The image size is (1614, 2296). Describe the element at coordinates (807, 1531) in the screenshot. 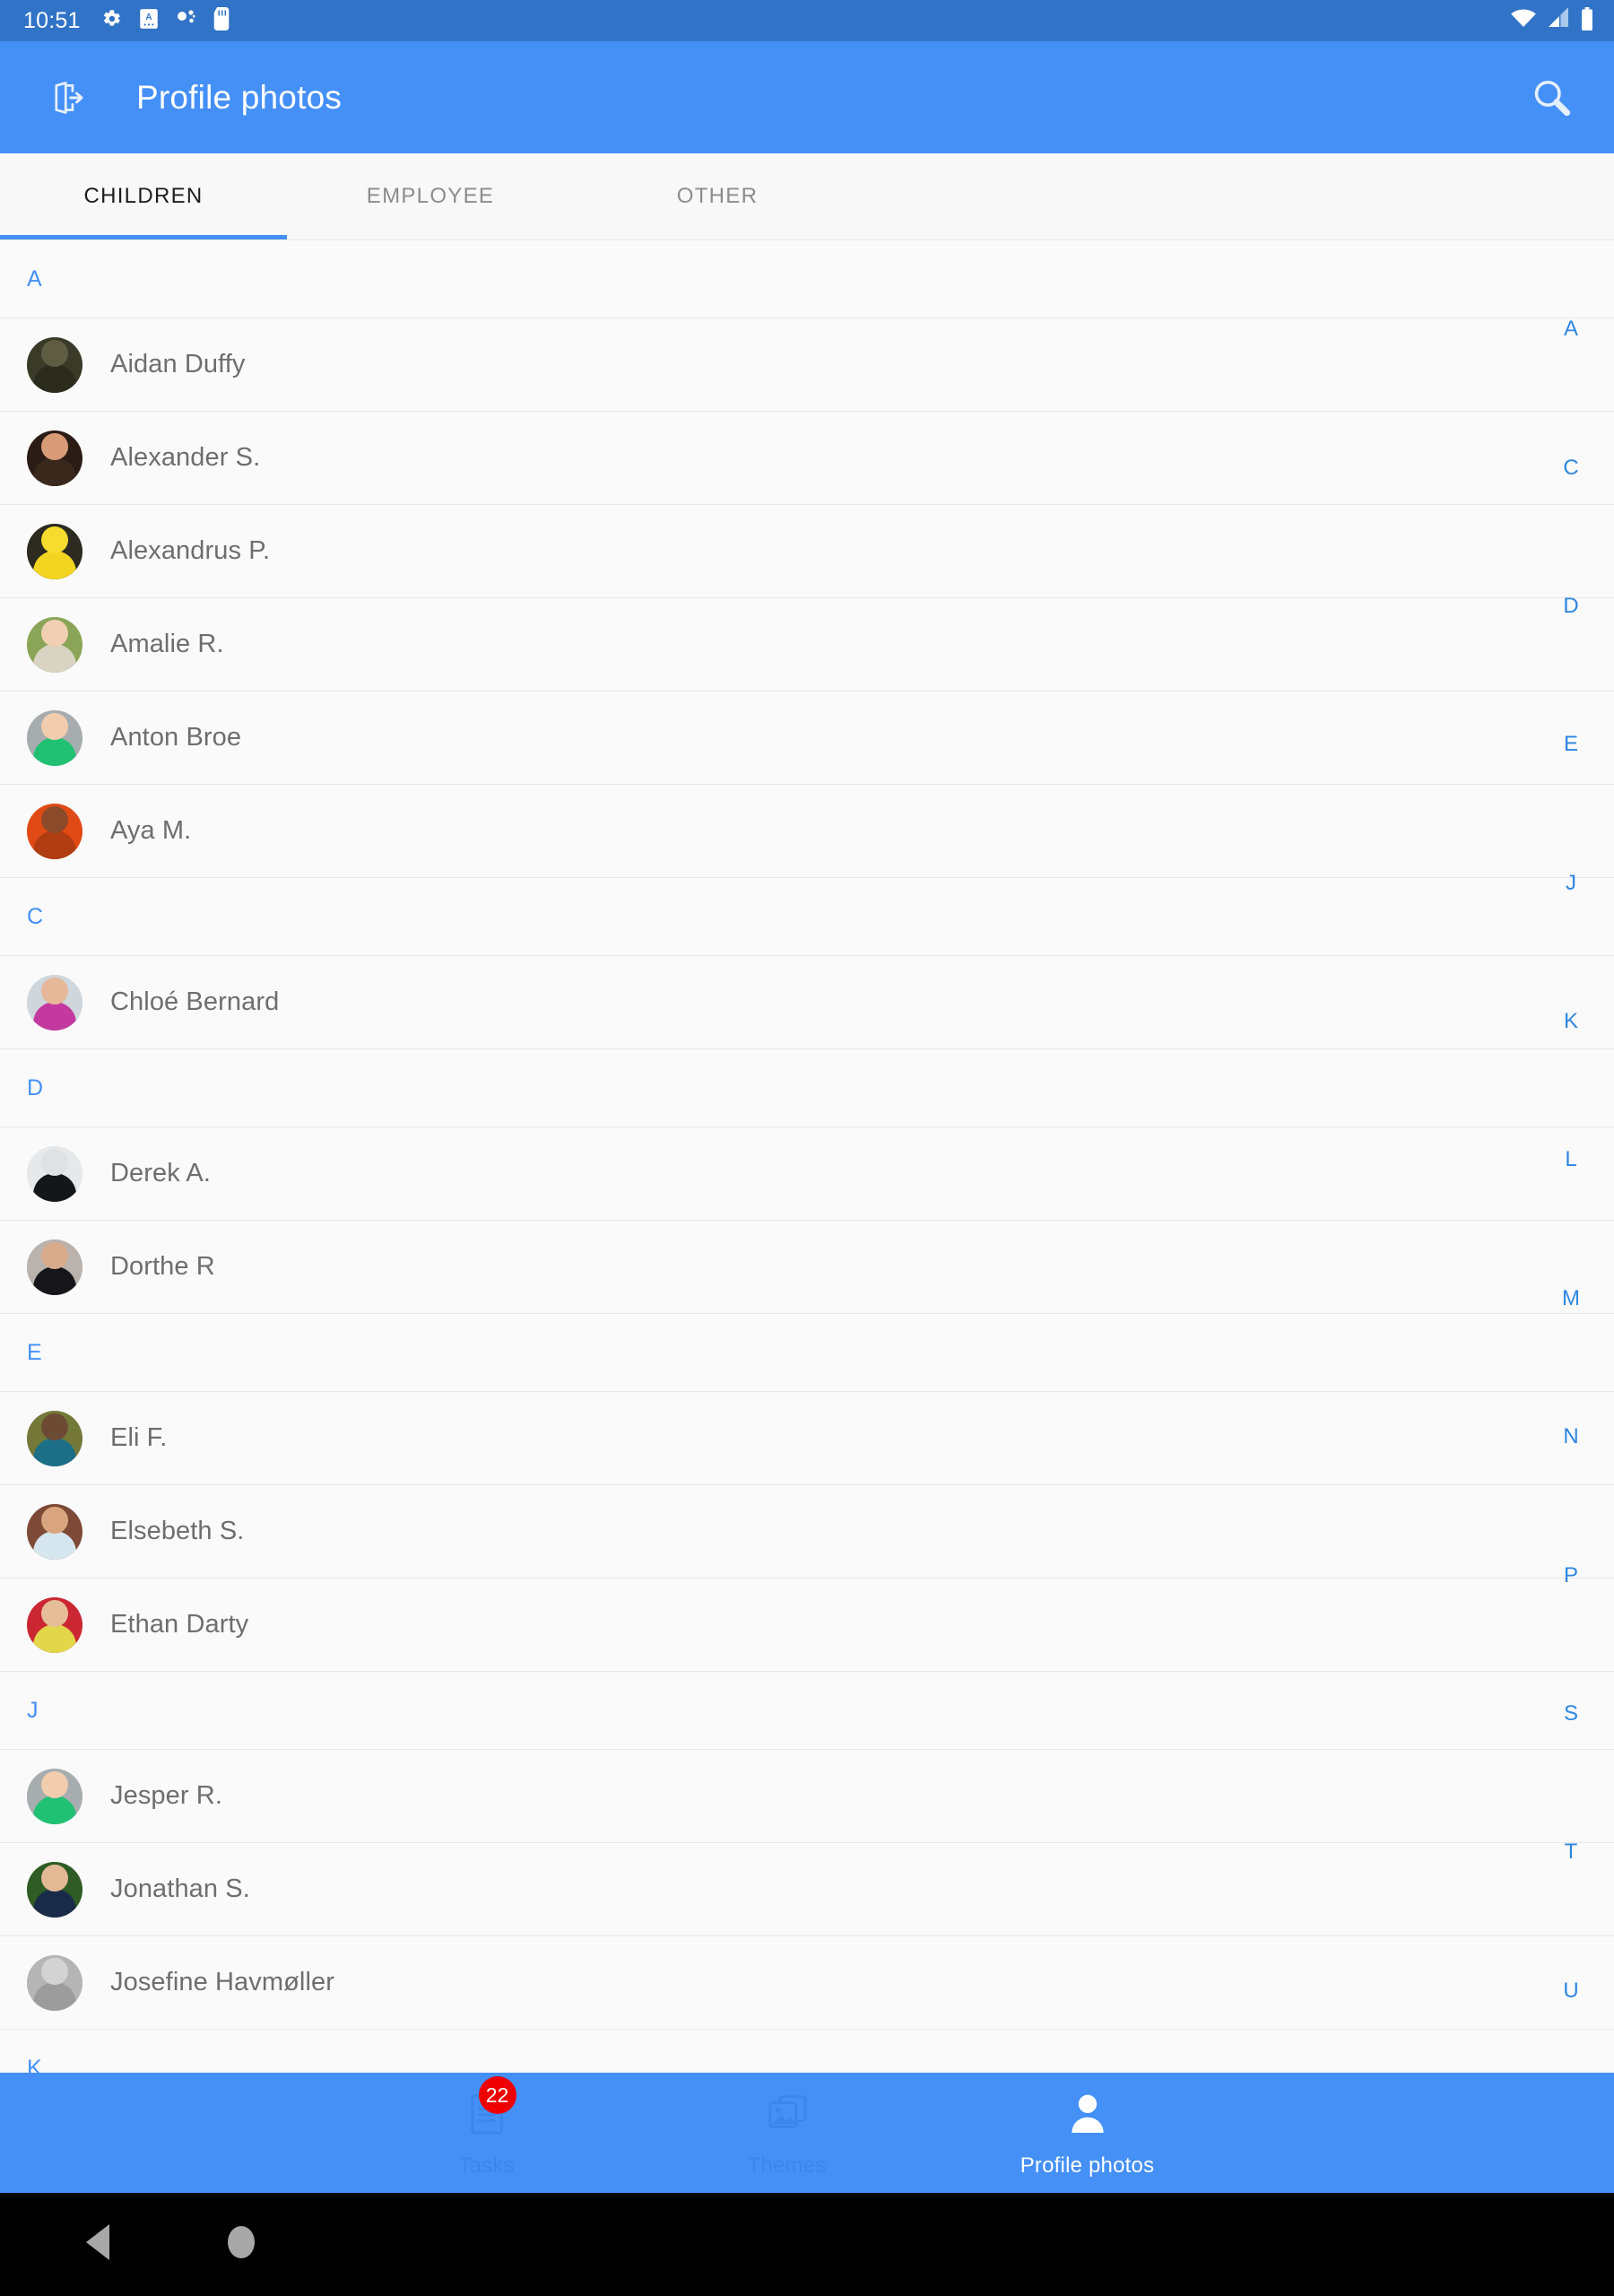

I see `list-item: Elsebeth S.` at that location.